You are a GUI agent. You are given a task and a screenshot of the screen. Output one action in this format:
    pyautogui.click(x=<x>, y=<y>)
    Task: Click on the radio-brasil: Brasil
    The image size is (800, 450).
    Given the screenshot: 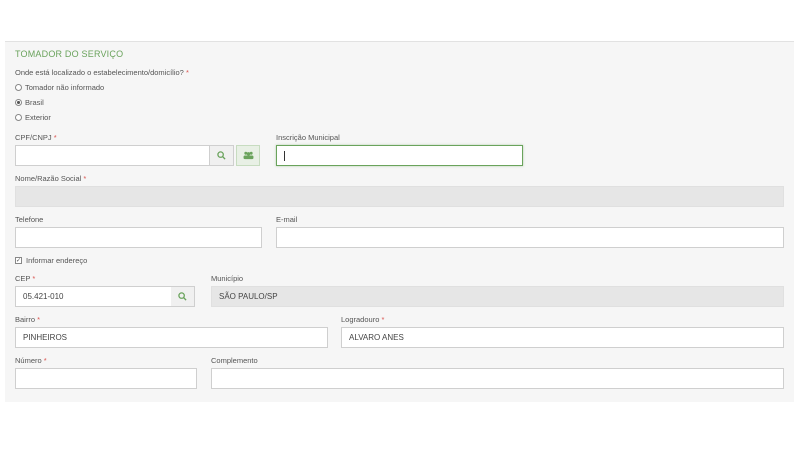 What is the action you would take?
    pyautogui.click(x=29, y=102)
    